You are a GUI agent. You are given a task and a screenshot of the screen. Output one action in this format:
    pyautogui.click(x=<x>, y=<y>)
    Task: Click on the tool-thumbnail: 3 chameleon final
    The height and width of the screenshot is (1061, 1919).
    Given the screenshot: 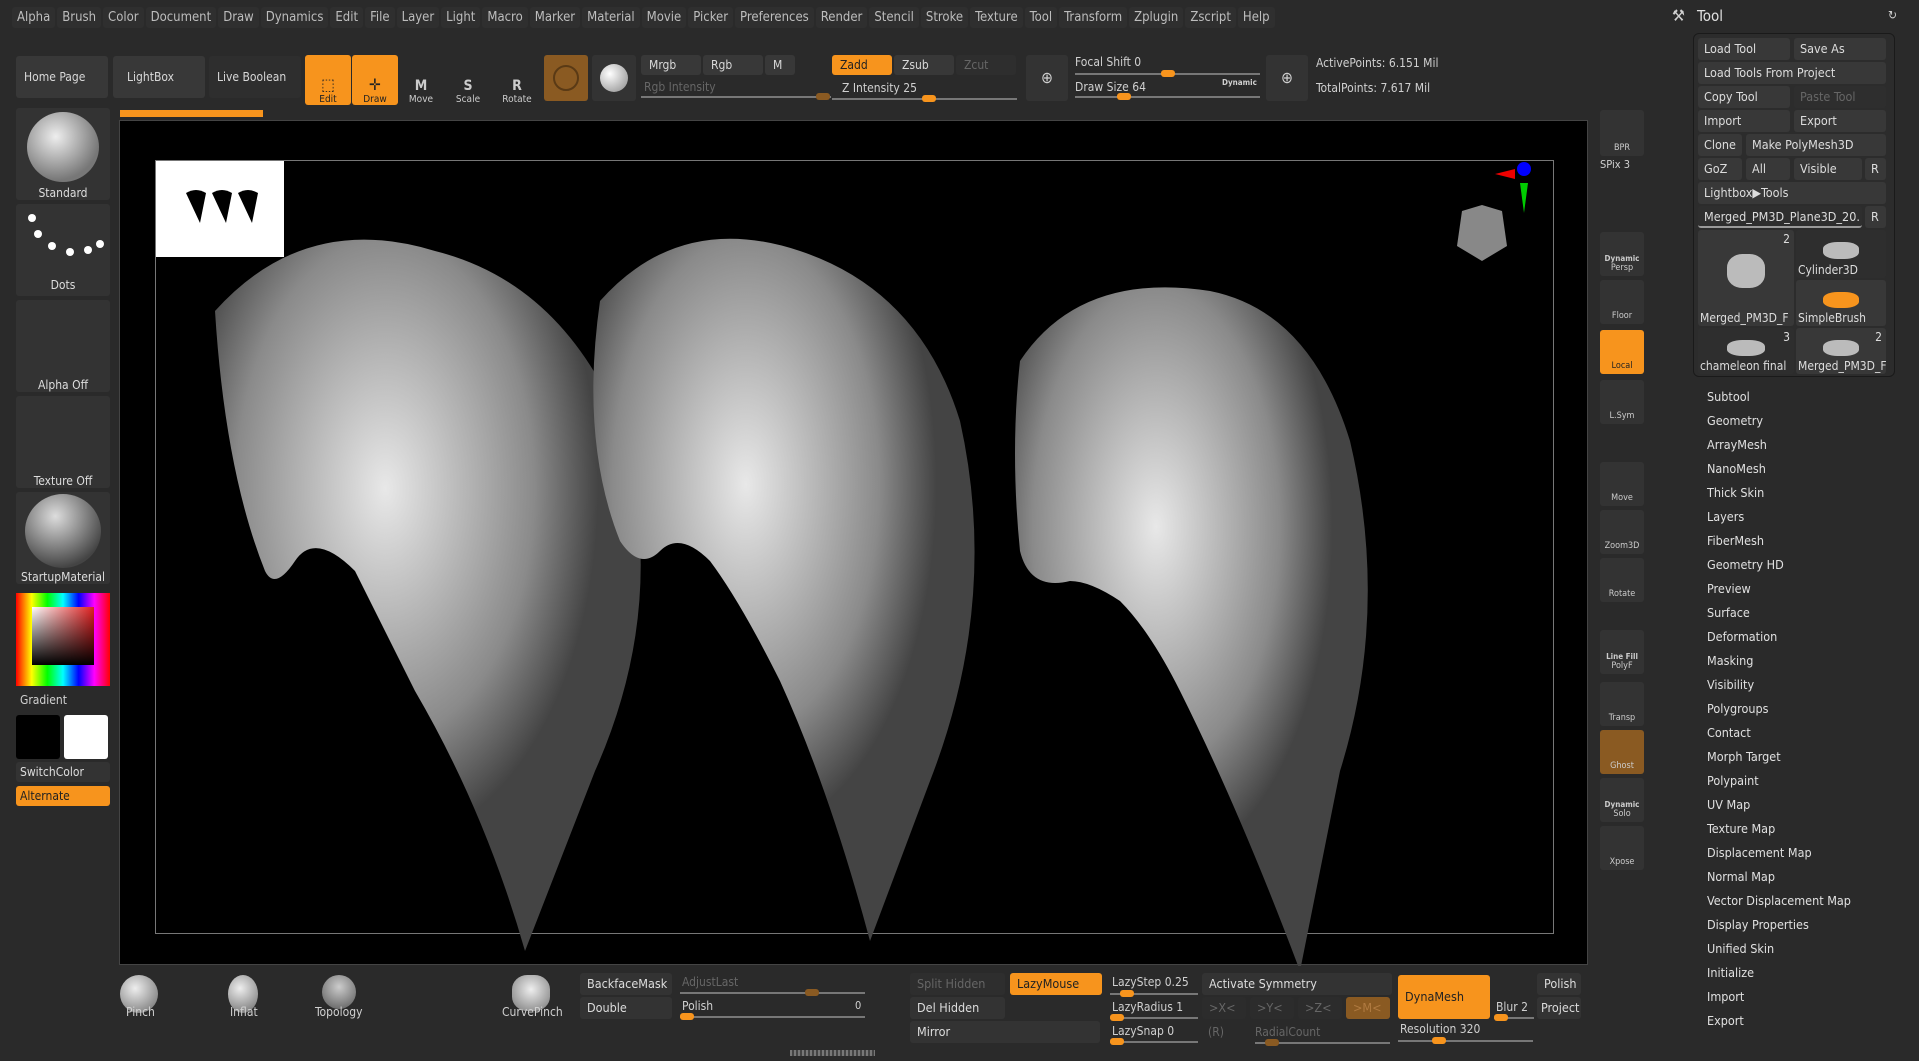 What is the action you would take?
    pyautogui.click(x=1746, y=351)
    